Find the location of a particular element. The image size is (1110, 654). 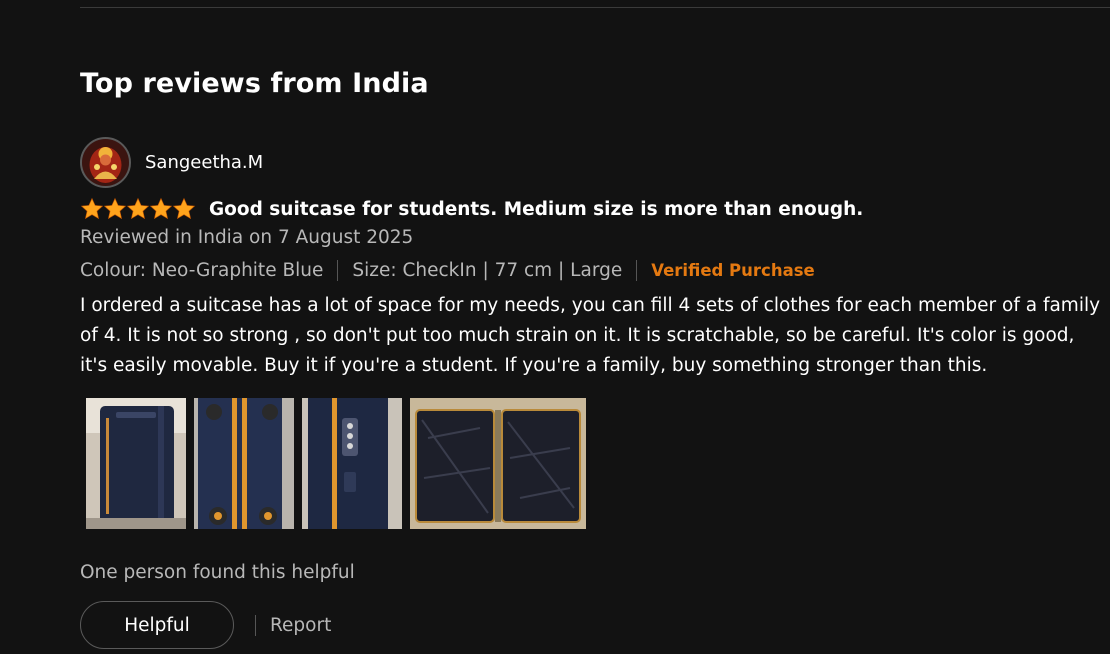

section-title: Top reviews from India is located at coordinates (254, 83).